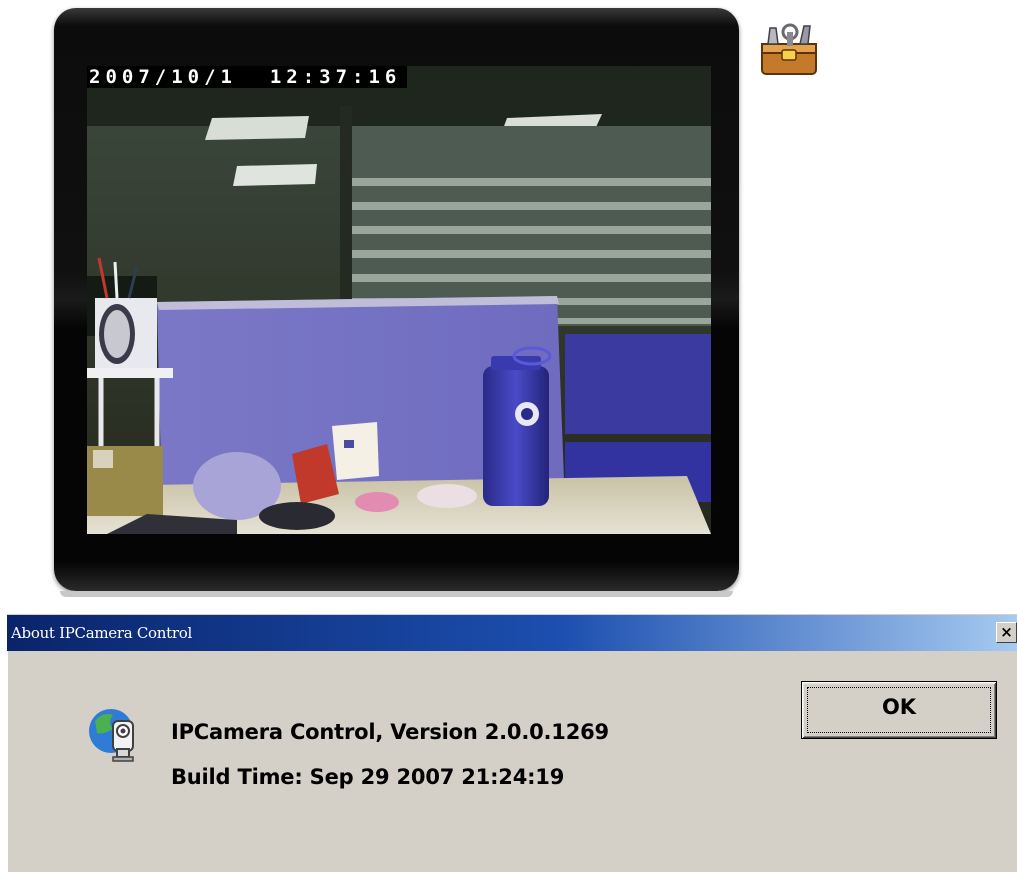  Describe the element at coordinates (1006, 632) in the screenshot. I see `close-button: ×` at that location.